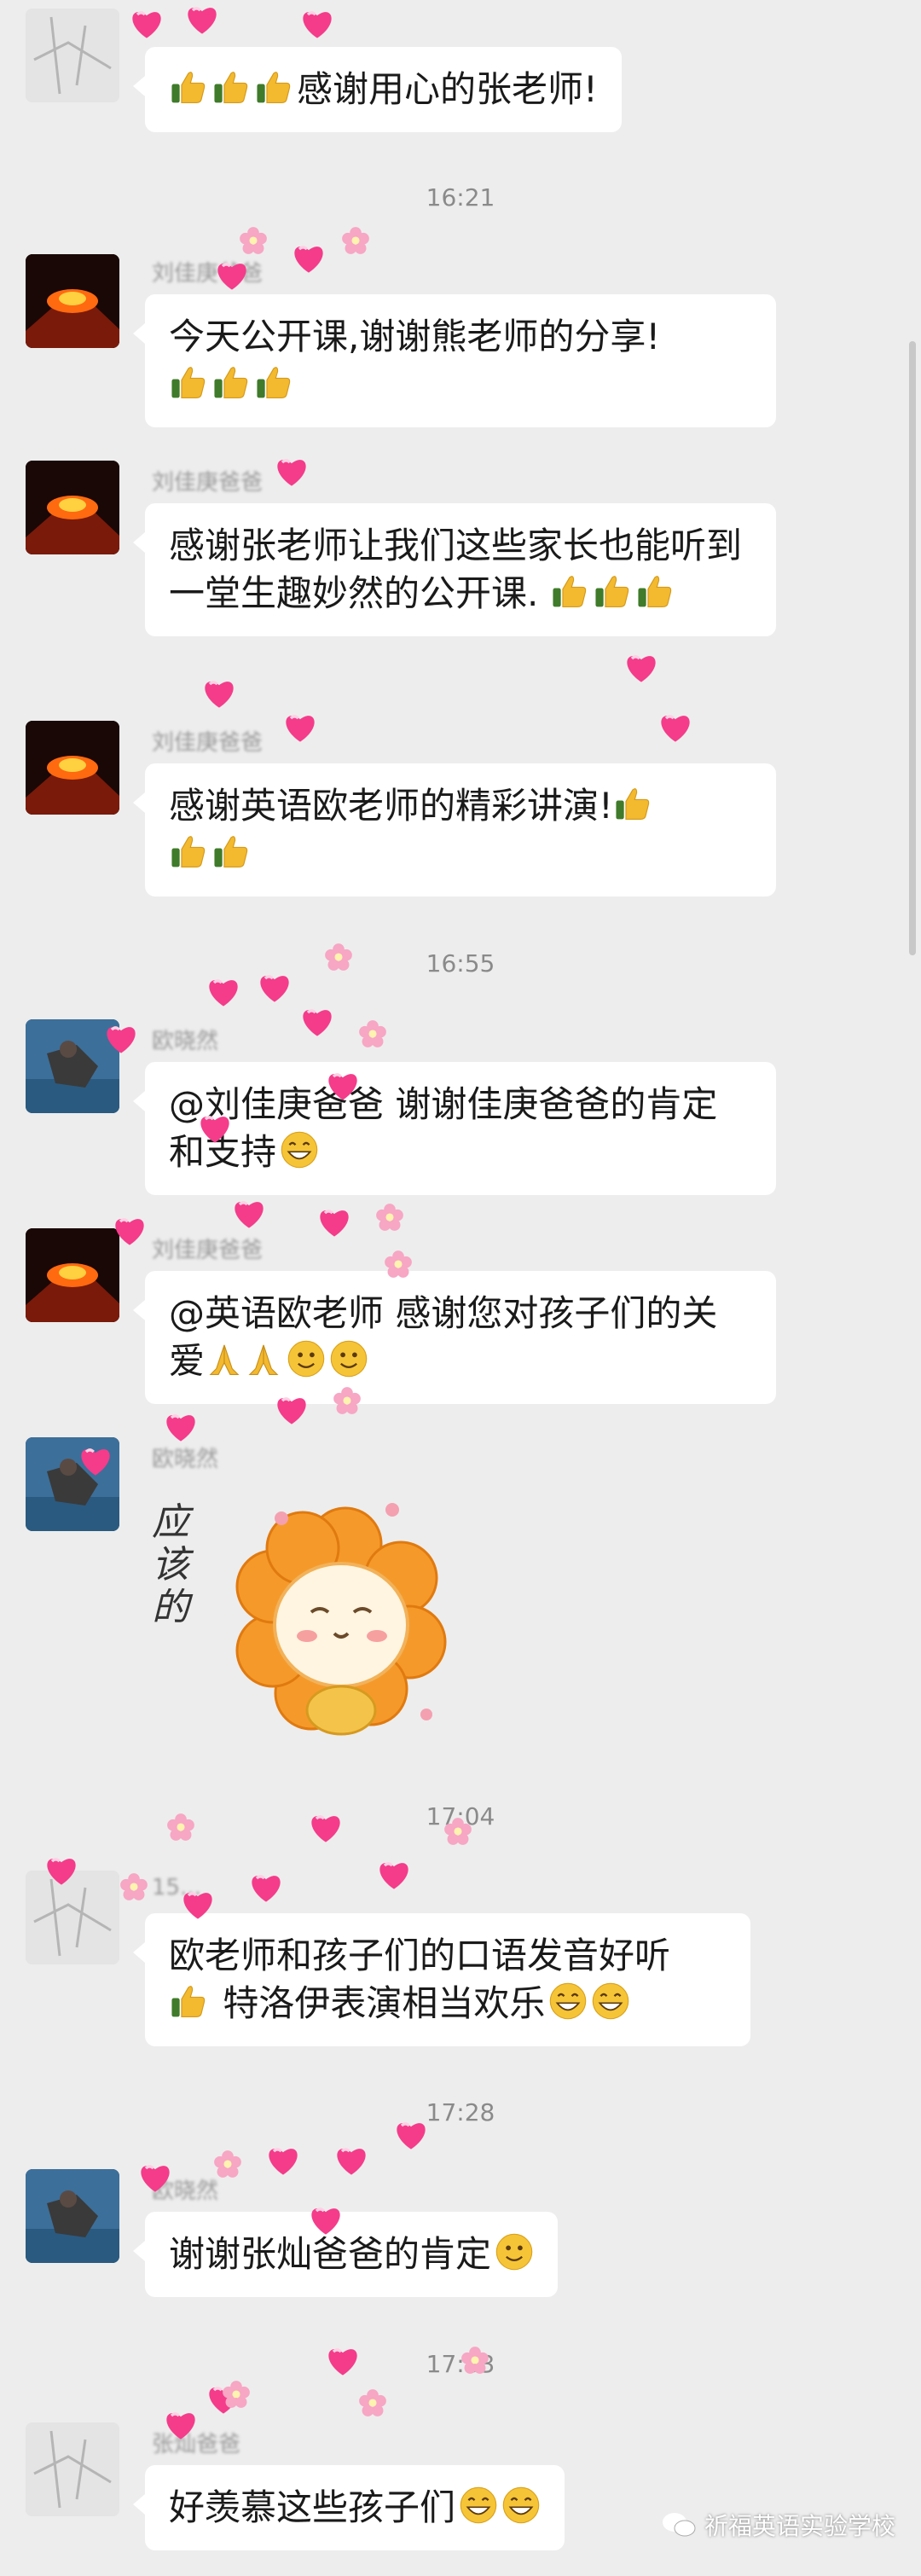  Describe the element at coordinates (455, 829) in the screenshot. I see `message-bubble: 感谢英语欧老师的精彩讲演!` at that location.